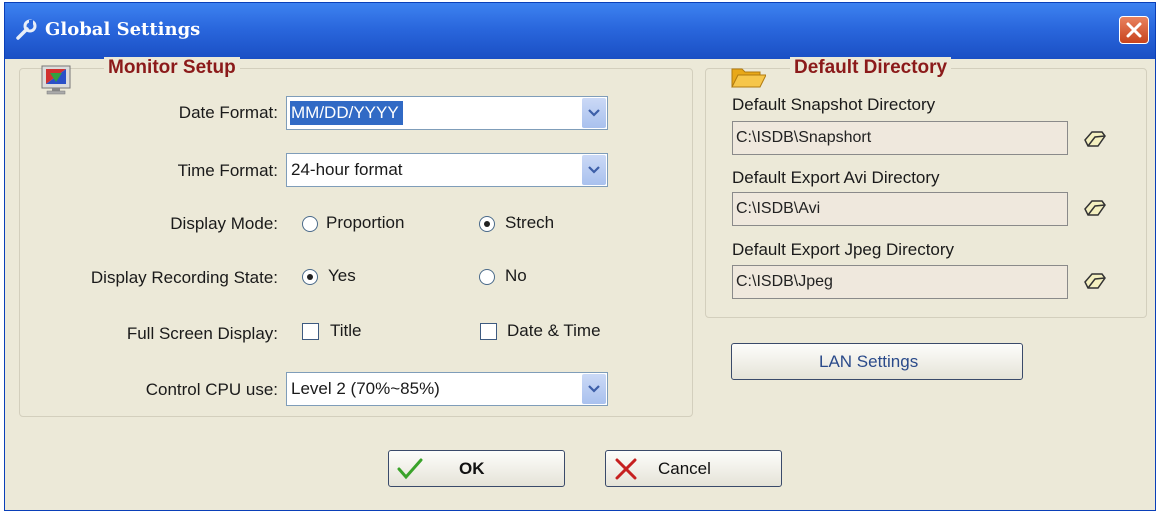 The image size is (1160, 515). Describe the element at coordinates (871, 68) in the screenshot. I see `default-directory-title: Default Directory` at that location.